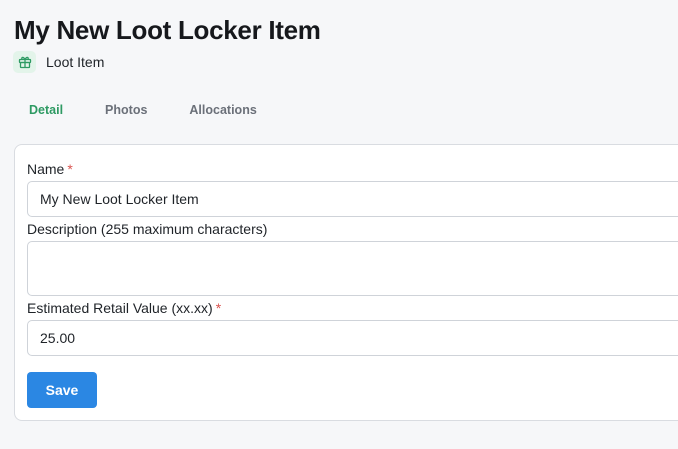 The width and height of the screenshot is (678, 449). What do you see at coordinates (75, 62) in the screenshot?
I see `item-type-label: Loot Item` at bounding box center [75, 62].